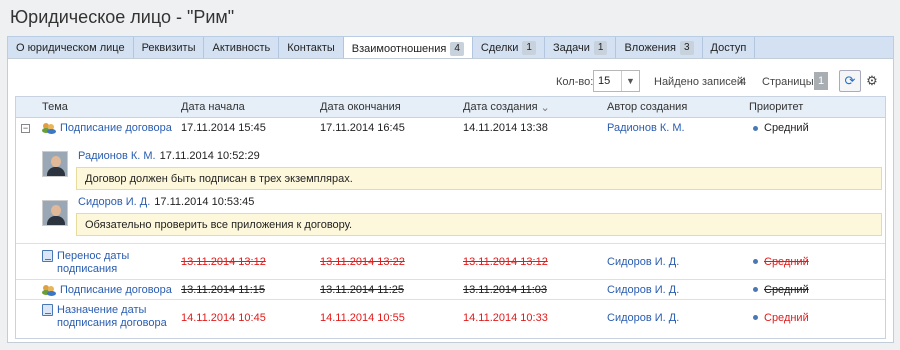  What do you see at coordinates (223, 261) in the screenshot?
I see `start-date-cell: 13.11.2014 13:12` at bounding box center [223, 261].